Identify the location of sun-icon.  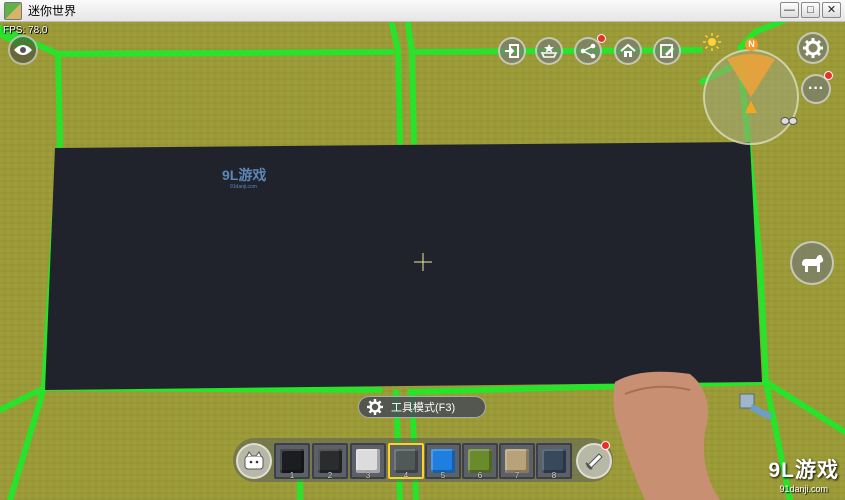
(712, 42).